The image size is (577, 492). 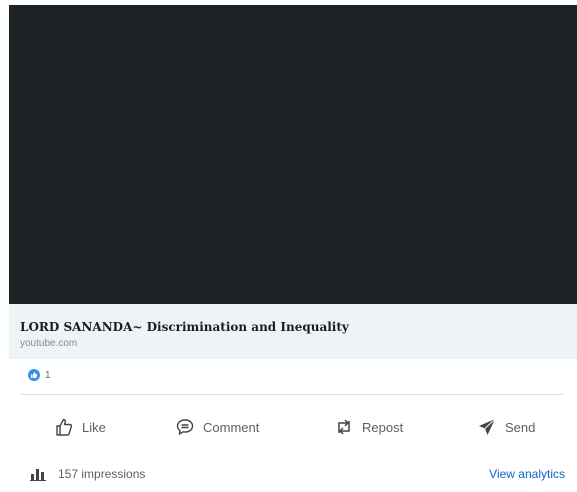 I want to click on paper-plane-icon, so click(x=487, y=427).